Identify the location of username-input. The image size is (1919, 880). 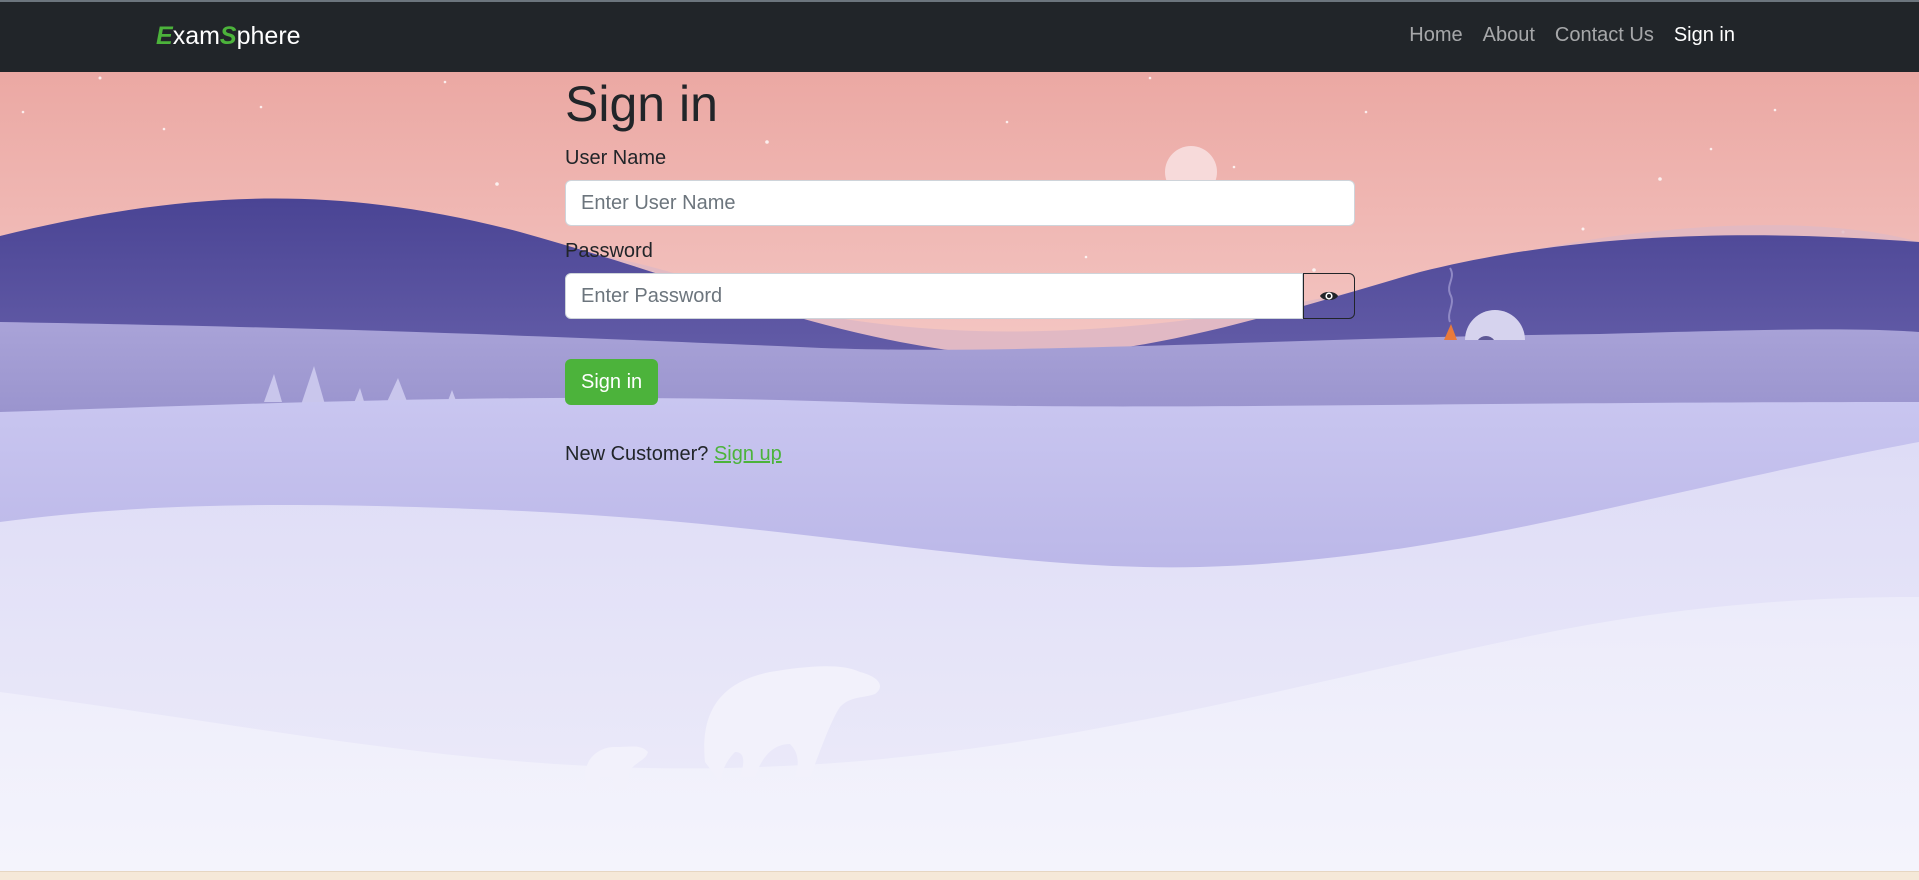
(960, 203).